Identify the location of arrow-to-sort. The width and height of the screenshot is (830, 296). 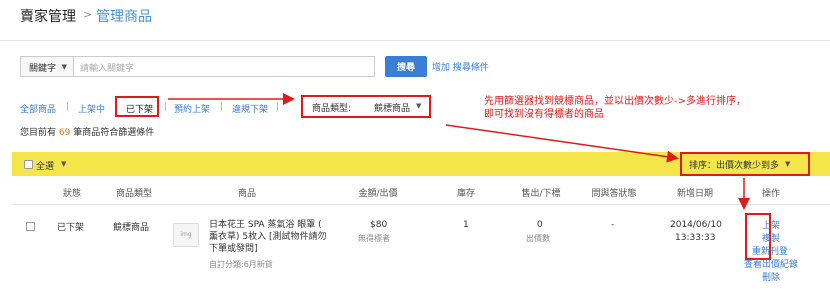
(562, 143).